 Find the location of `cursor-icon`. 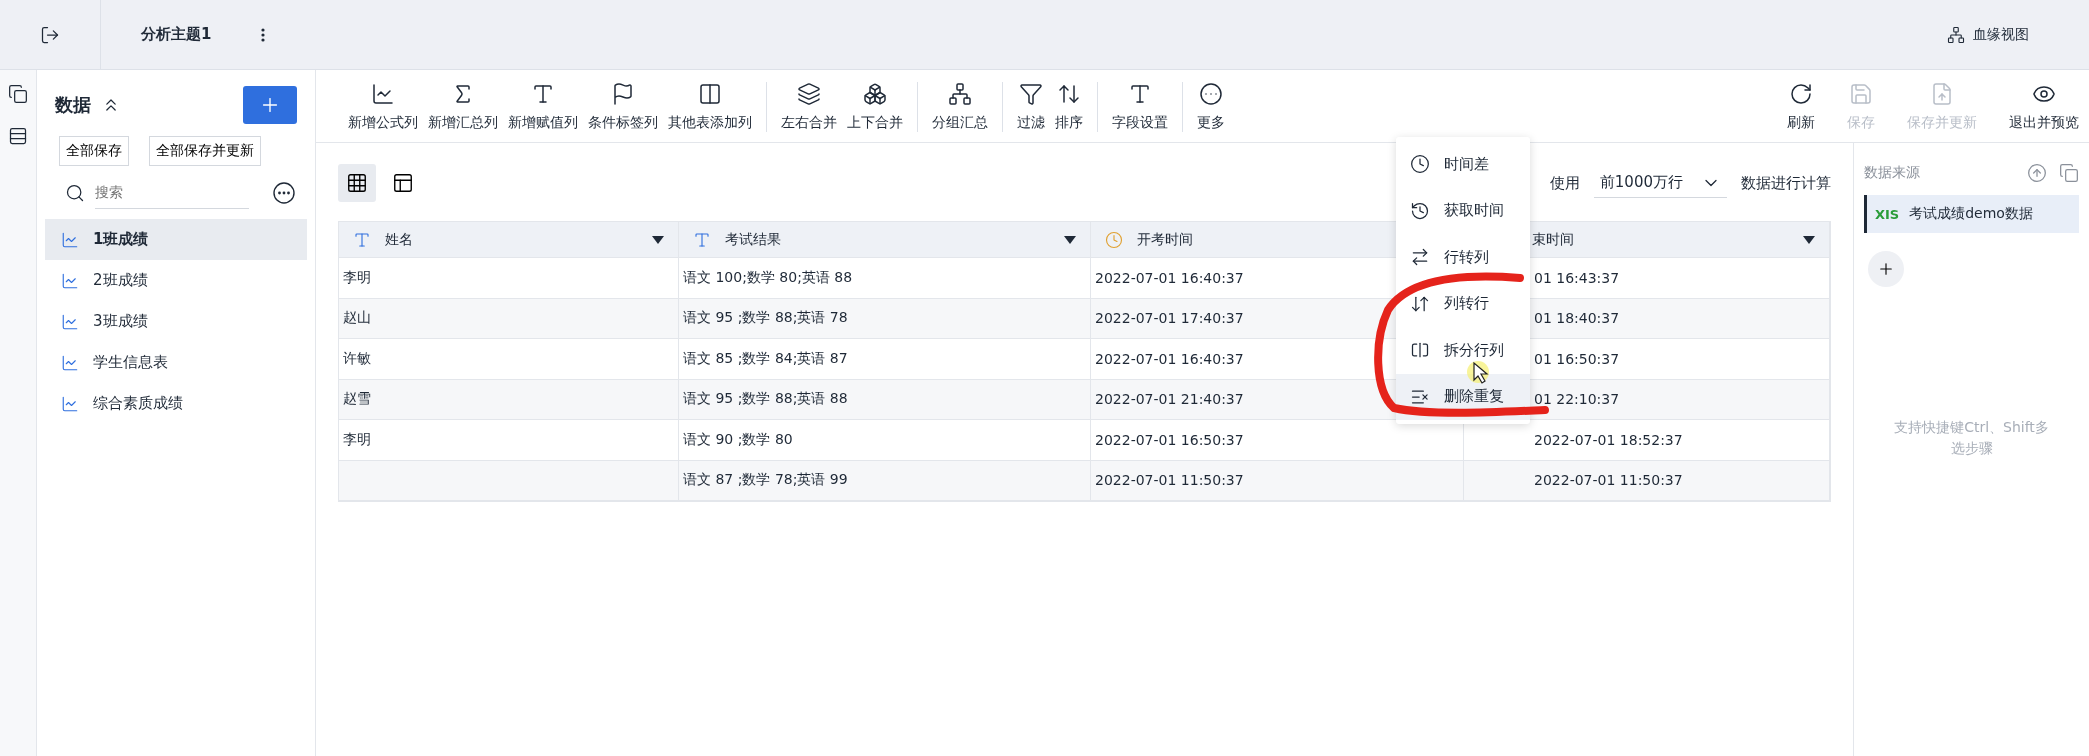

cursor-icon is located at coordinates (1481, 372).